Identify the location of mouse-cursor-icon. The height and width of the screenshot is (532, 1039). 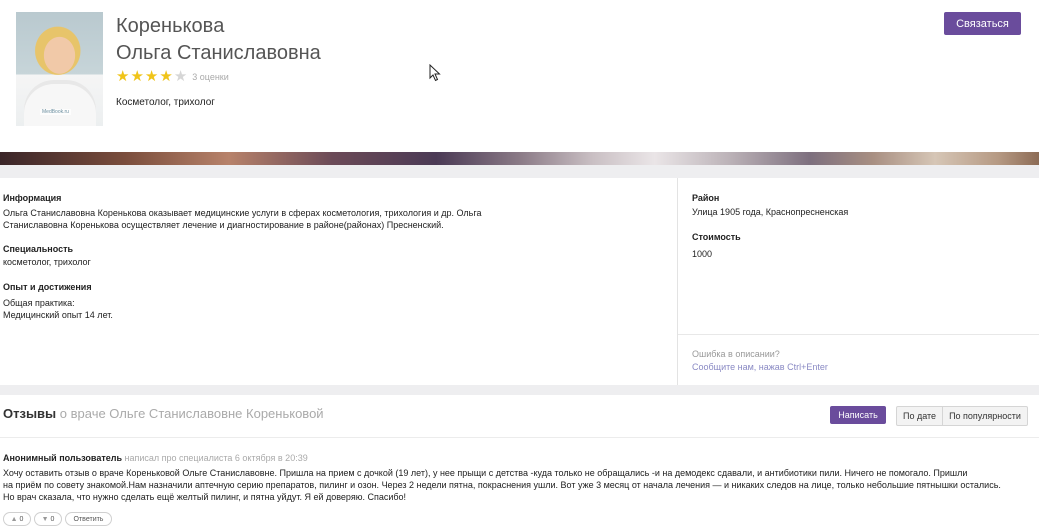
(435, 73).